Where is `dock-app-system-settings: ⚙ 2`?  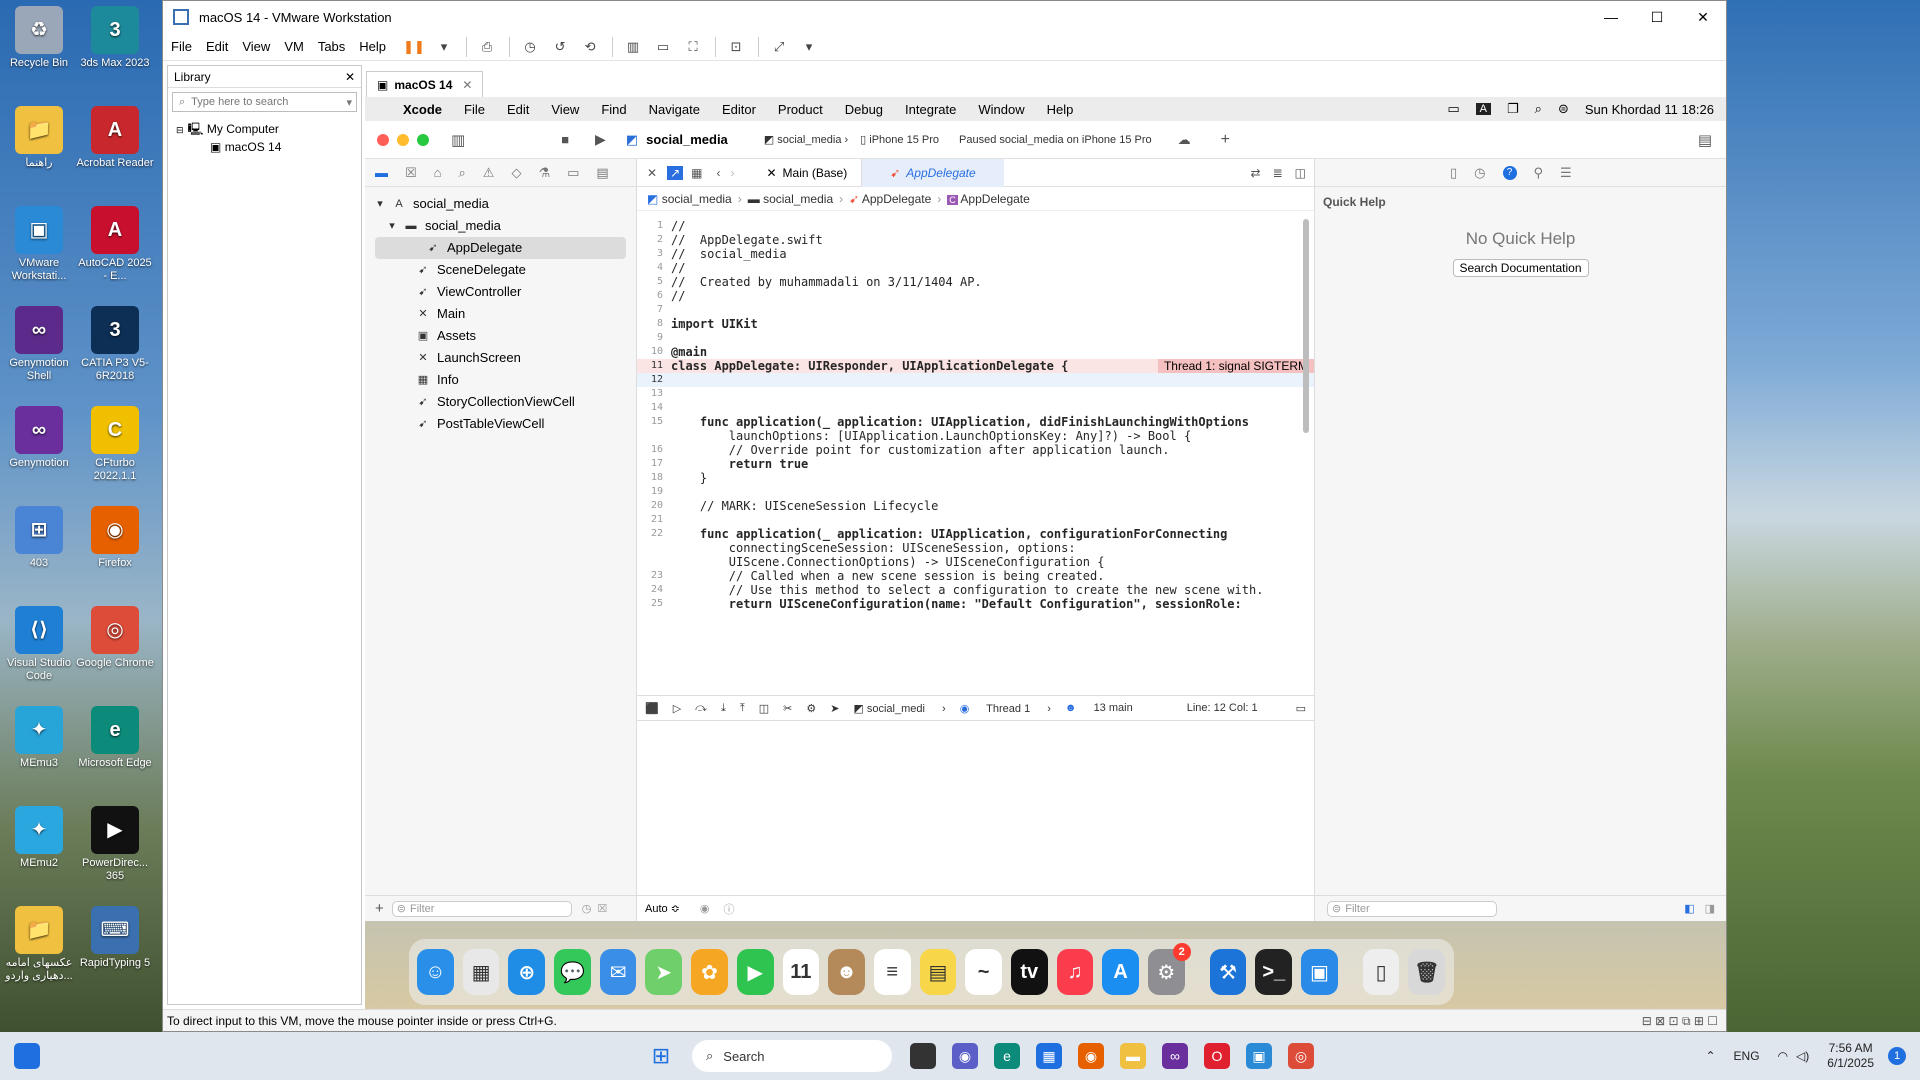
dock-app-system-settings: ⚙ 2 is located at coordinates (1169, 969).